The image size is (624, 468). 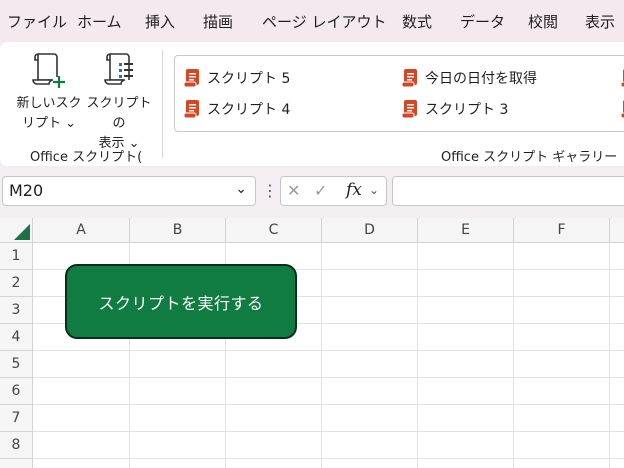 I want to click on gallery-item-label: スクリプト 4, so click(x=249, y=110).